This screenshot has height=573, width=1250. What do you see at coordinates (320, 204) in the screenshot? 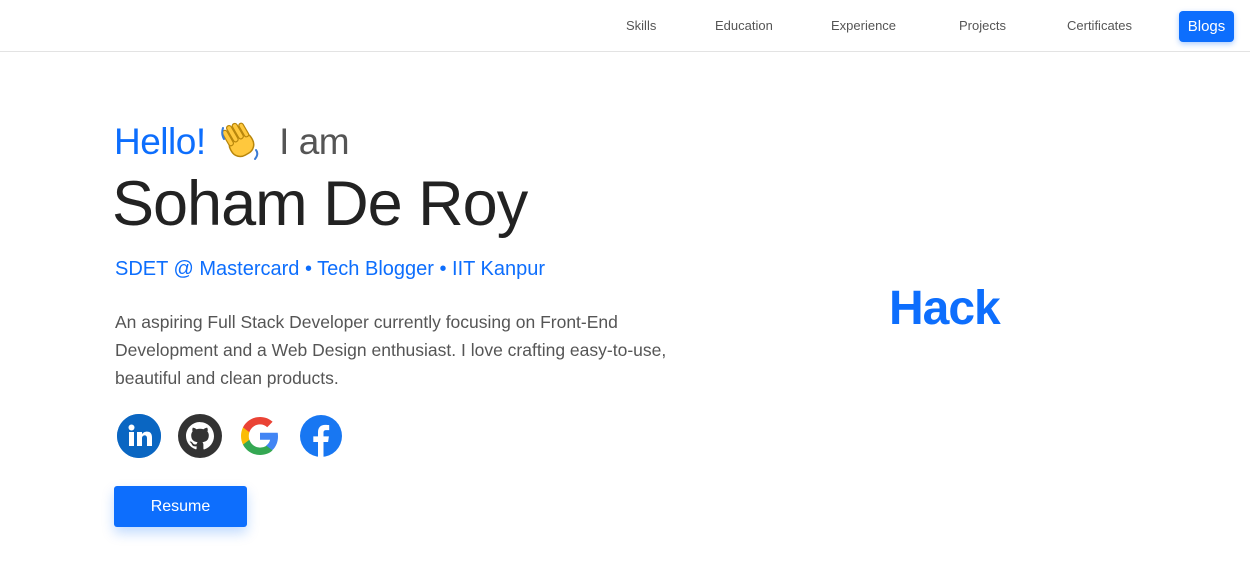
I see `profile-name: Soham De Roy` at bounding box center [320, 204].